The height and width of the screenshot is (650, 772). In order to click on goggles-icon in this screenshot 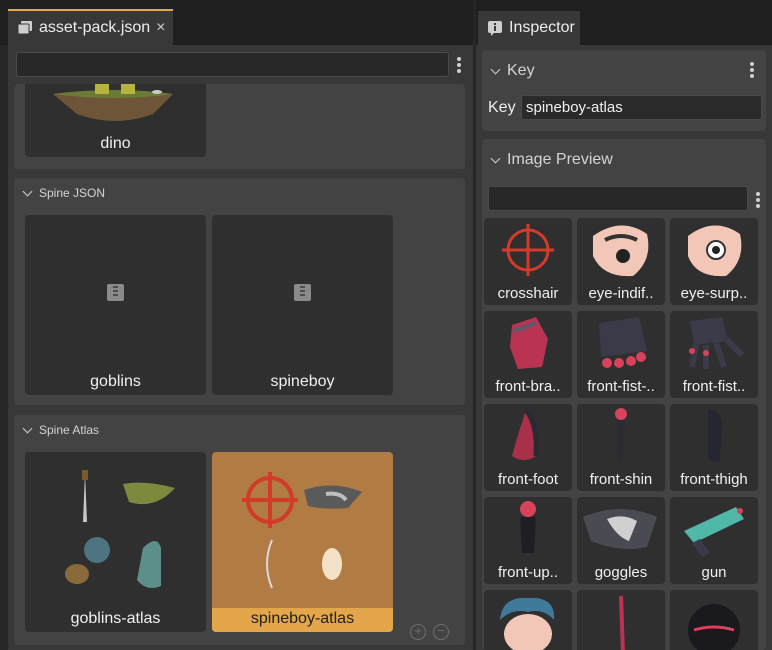, I will do `click(620, 529)`.